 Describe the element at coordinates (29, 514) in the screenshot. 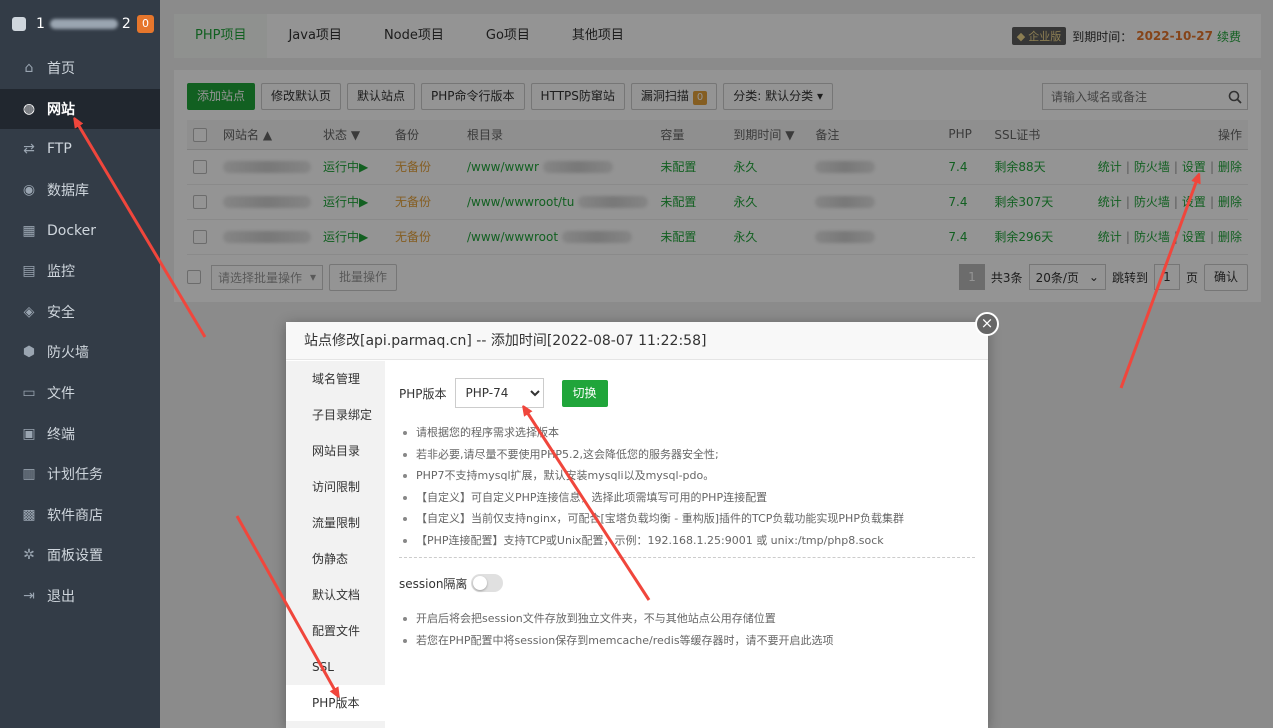

I see `apps-icon: ▩` at that location.